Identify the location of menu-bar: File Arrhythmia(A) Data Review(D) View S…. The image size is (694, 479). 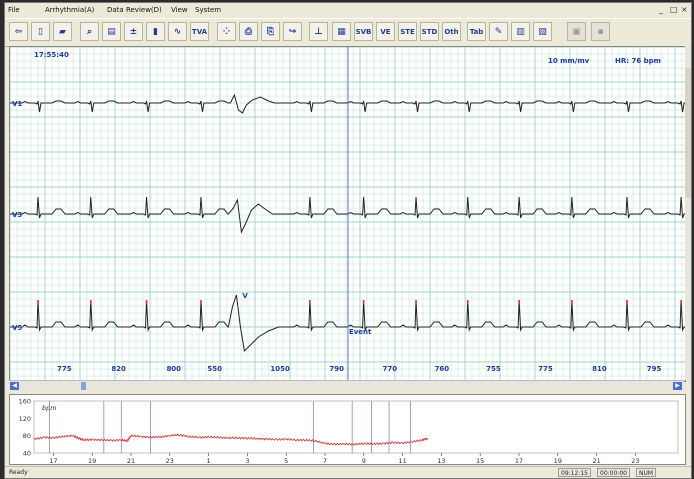
(348, 10).